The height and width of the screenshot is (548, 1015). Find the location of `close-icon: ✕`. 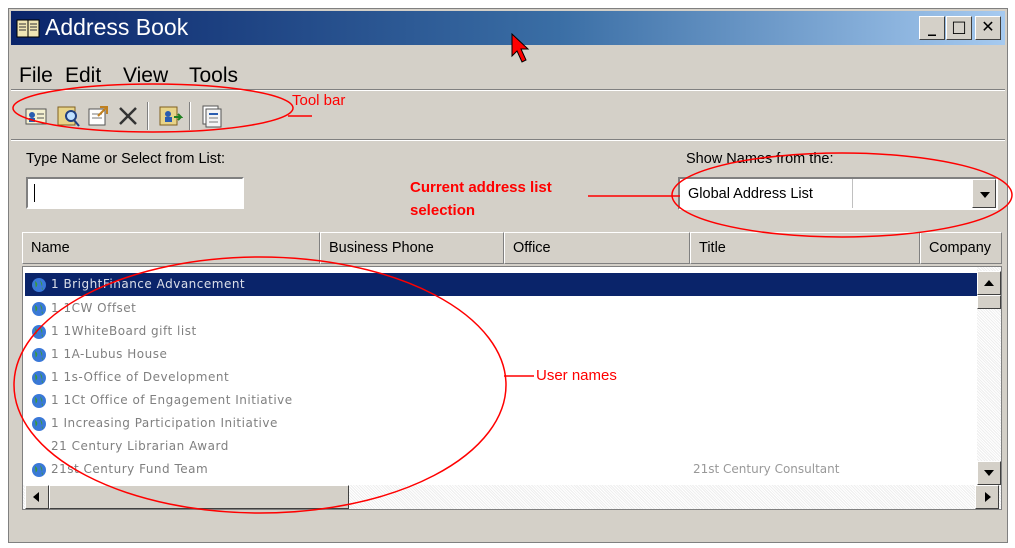

close-icon: ✕ is located at coordinates (988, 26).